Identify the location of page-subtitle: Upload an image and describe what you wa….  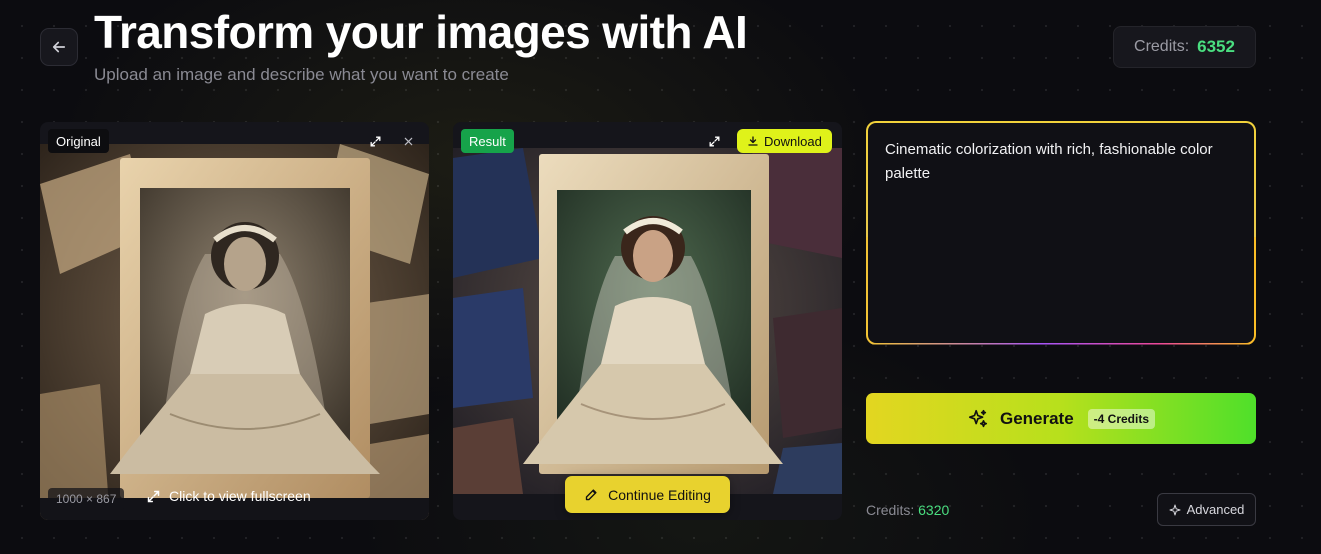
(301, 74).